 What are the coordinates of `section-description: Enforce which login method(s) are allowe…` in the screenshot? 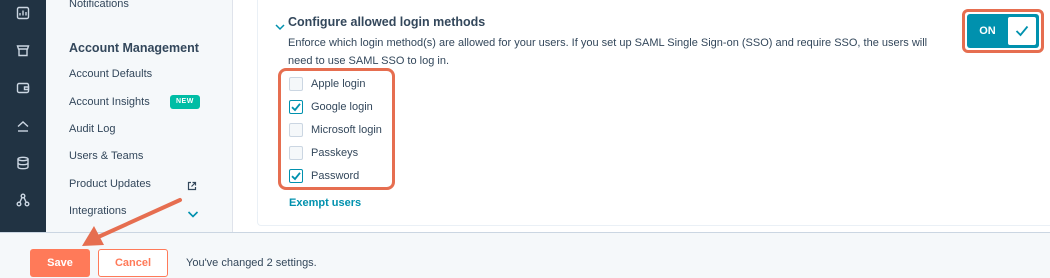 It's located at (608, 52).